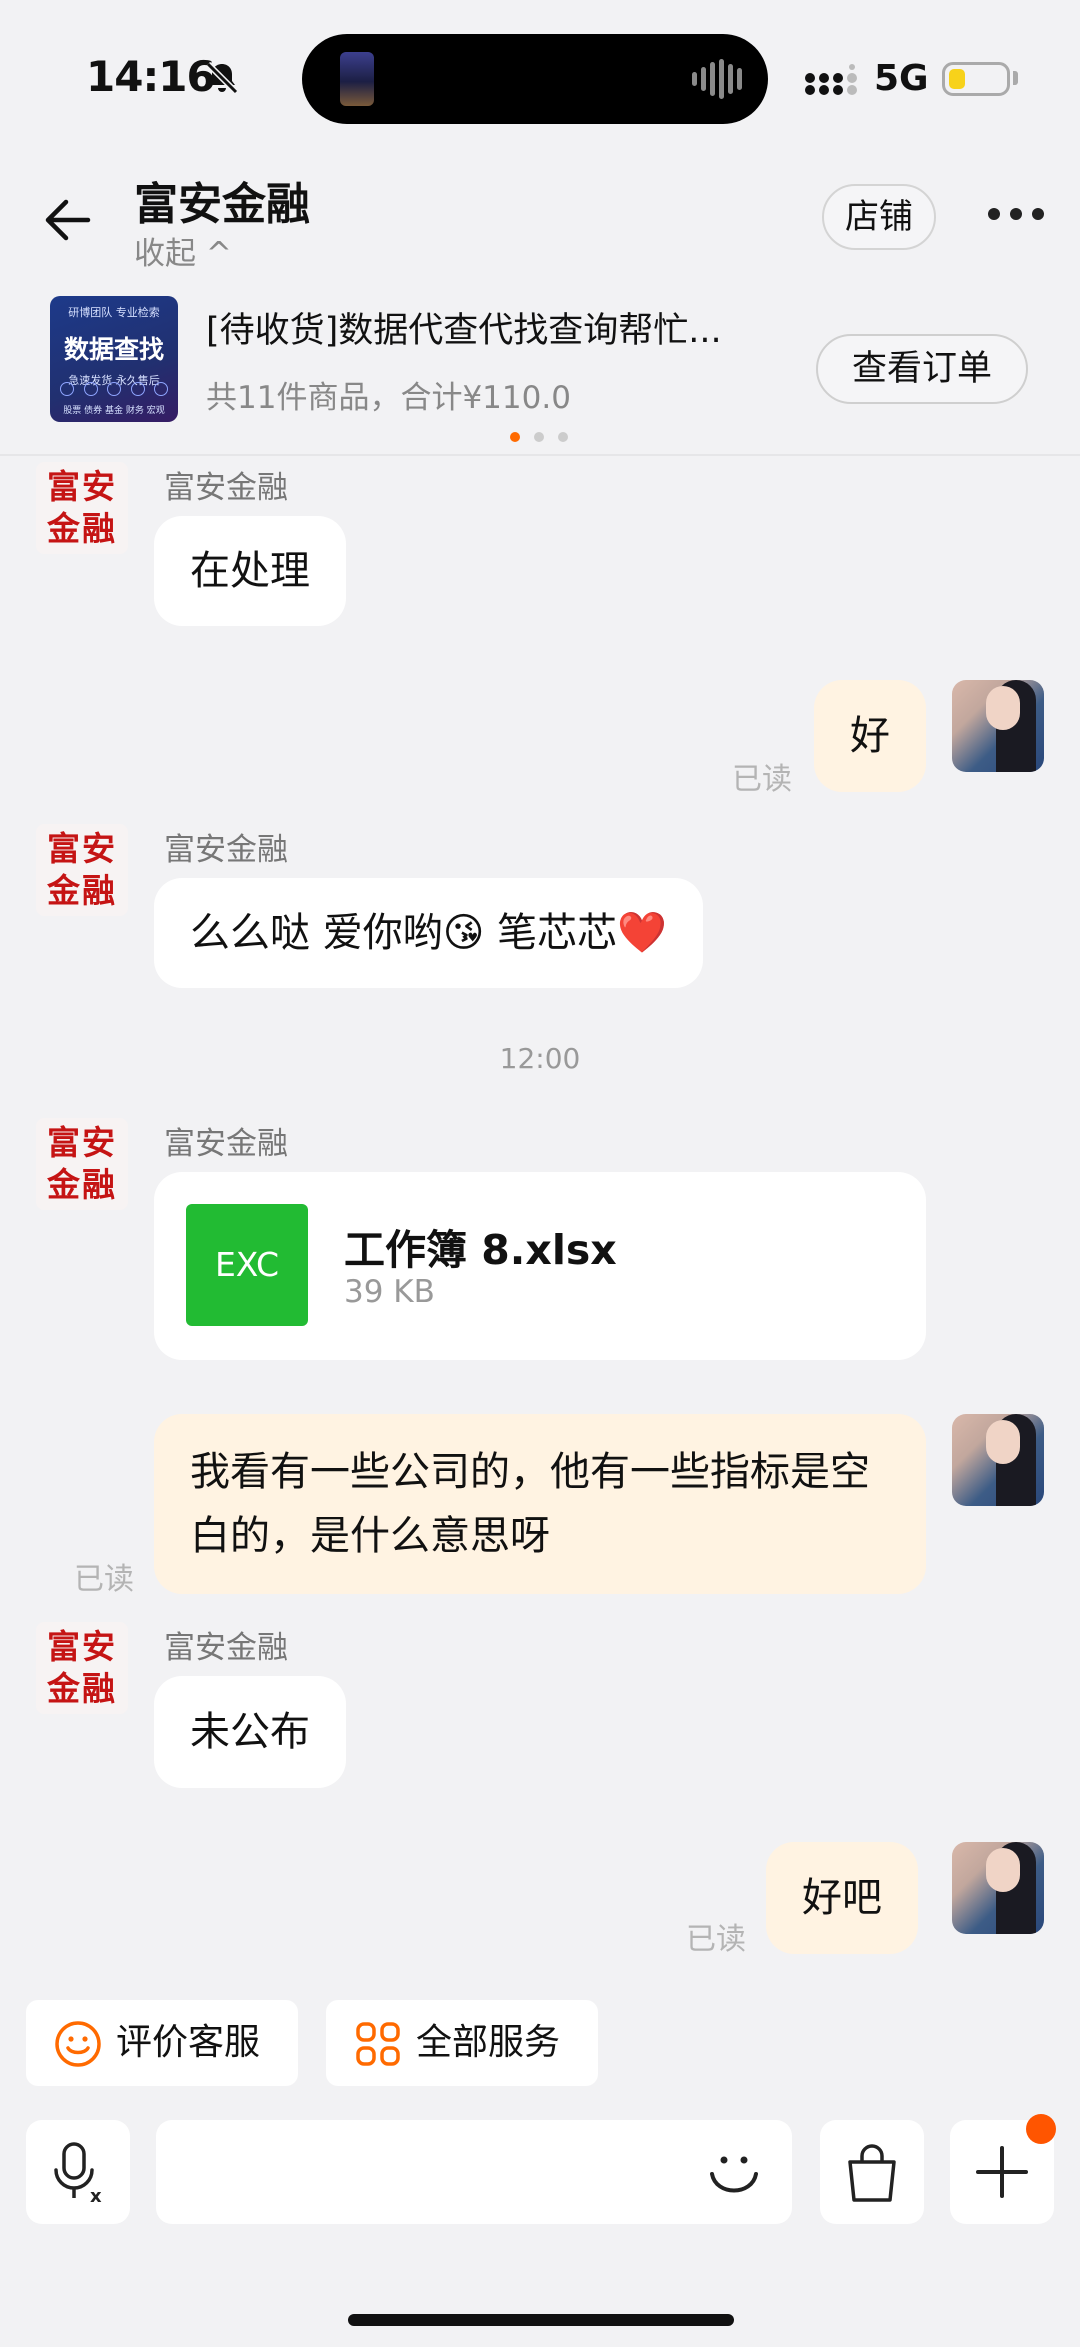 The width and height of the screenshot is (1080, 2347). I want to click on more-actions-button, so click(1003, 2169).